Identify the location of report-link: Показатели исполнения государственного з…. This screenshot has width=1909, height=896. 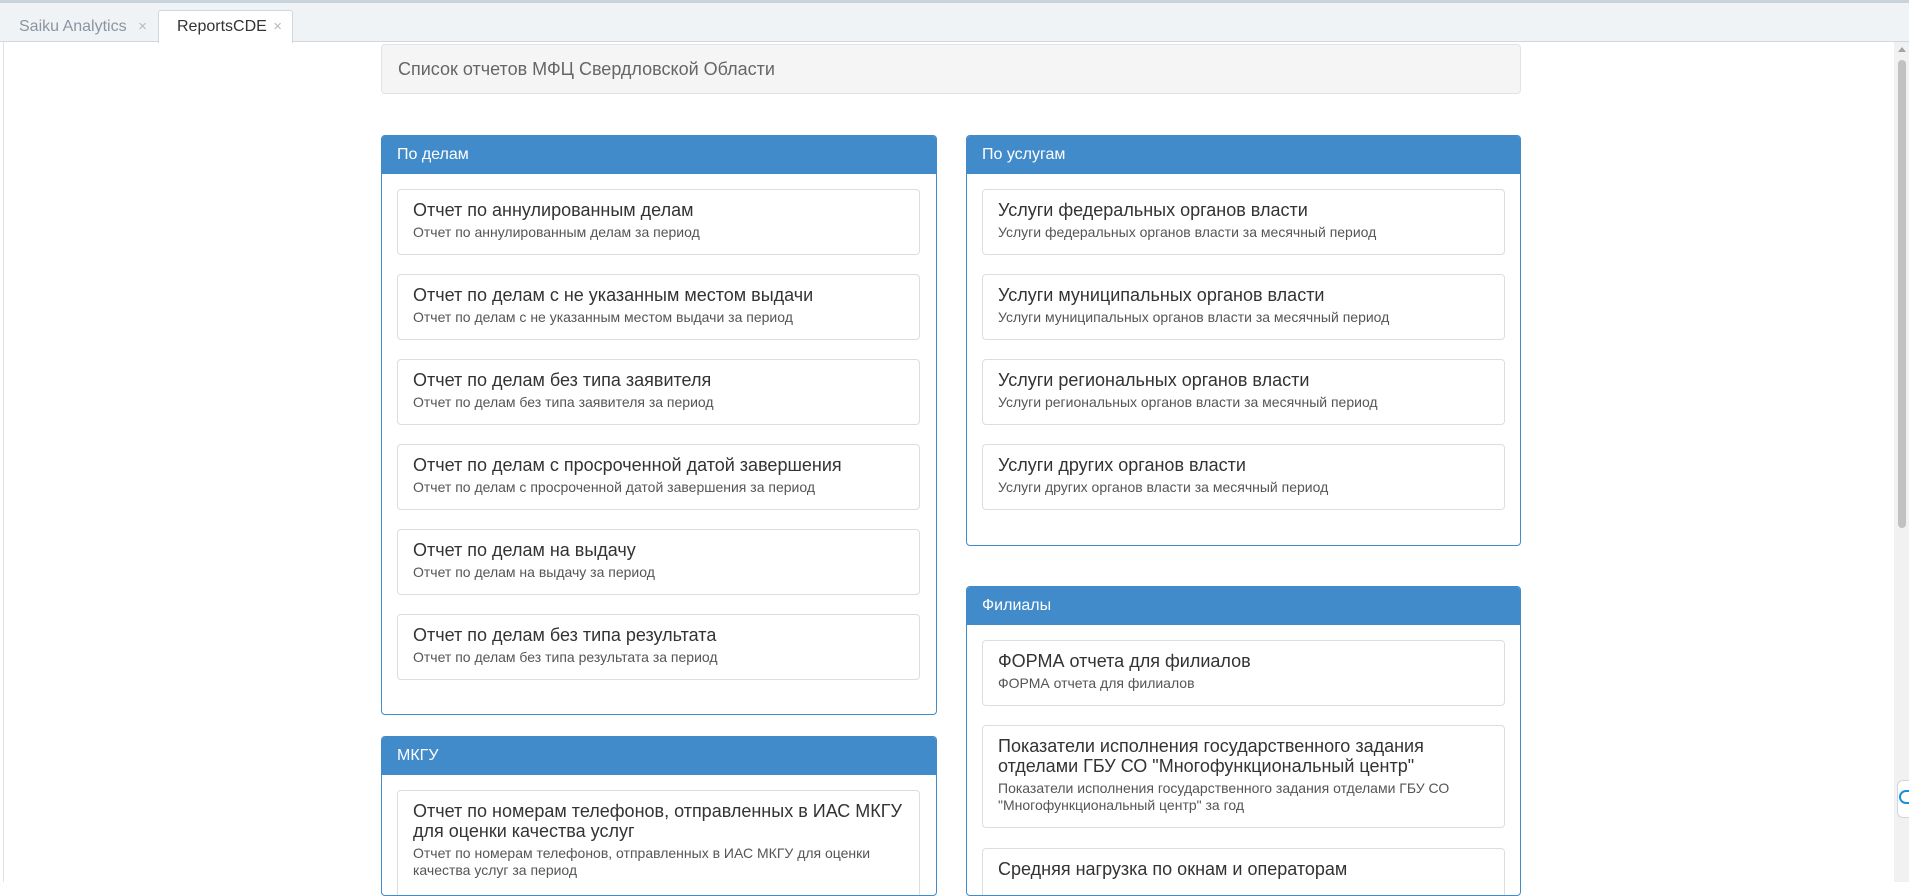
(1243, 776).